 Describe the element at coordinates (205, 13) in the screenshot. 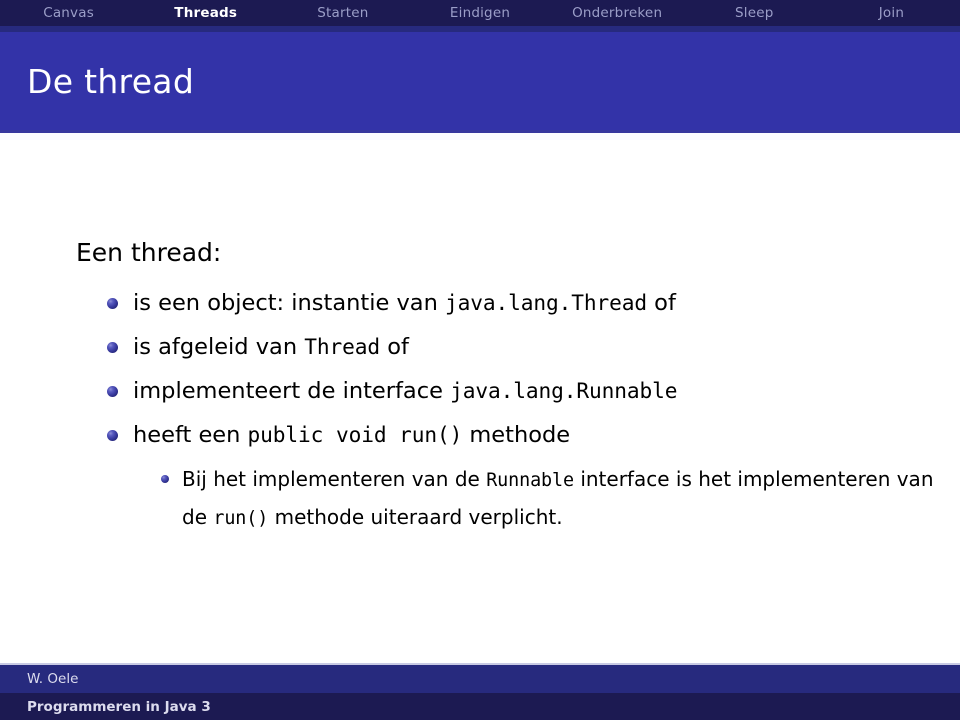

I see `nav-item-threads: Threads` at that location.